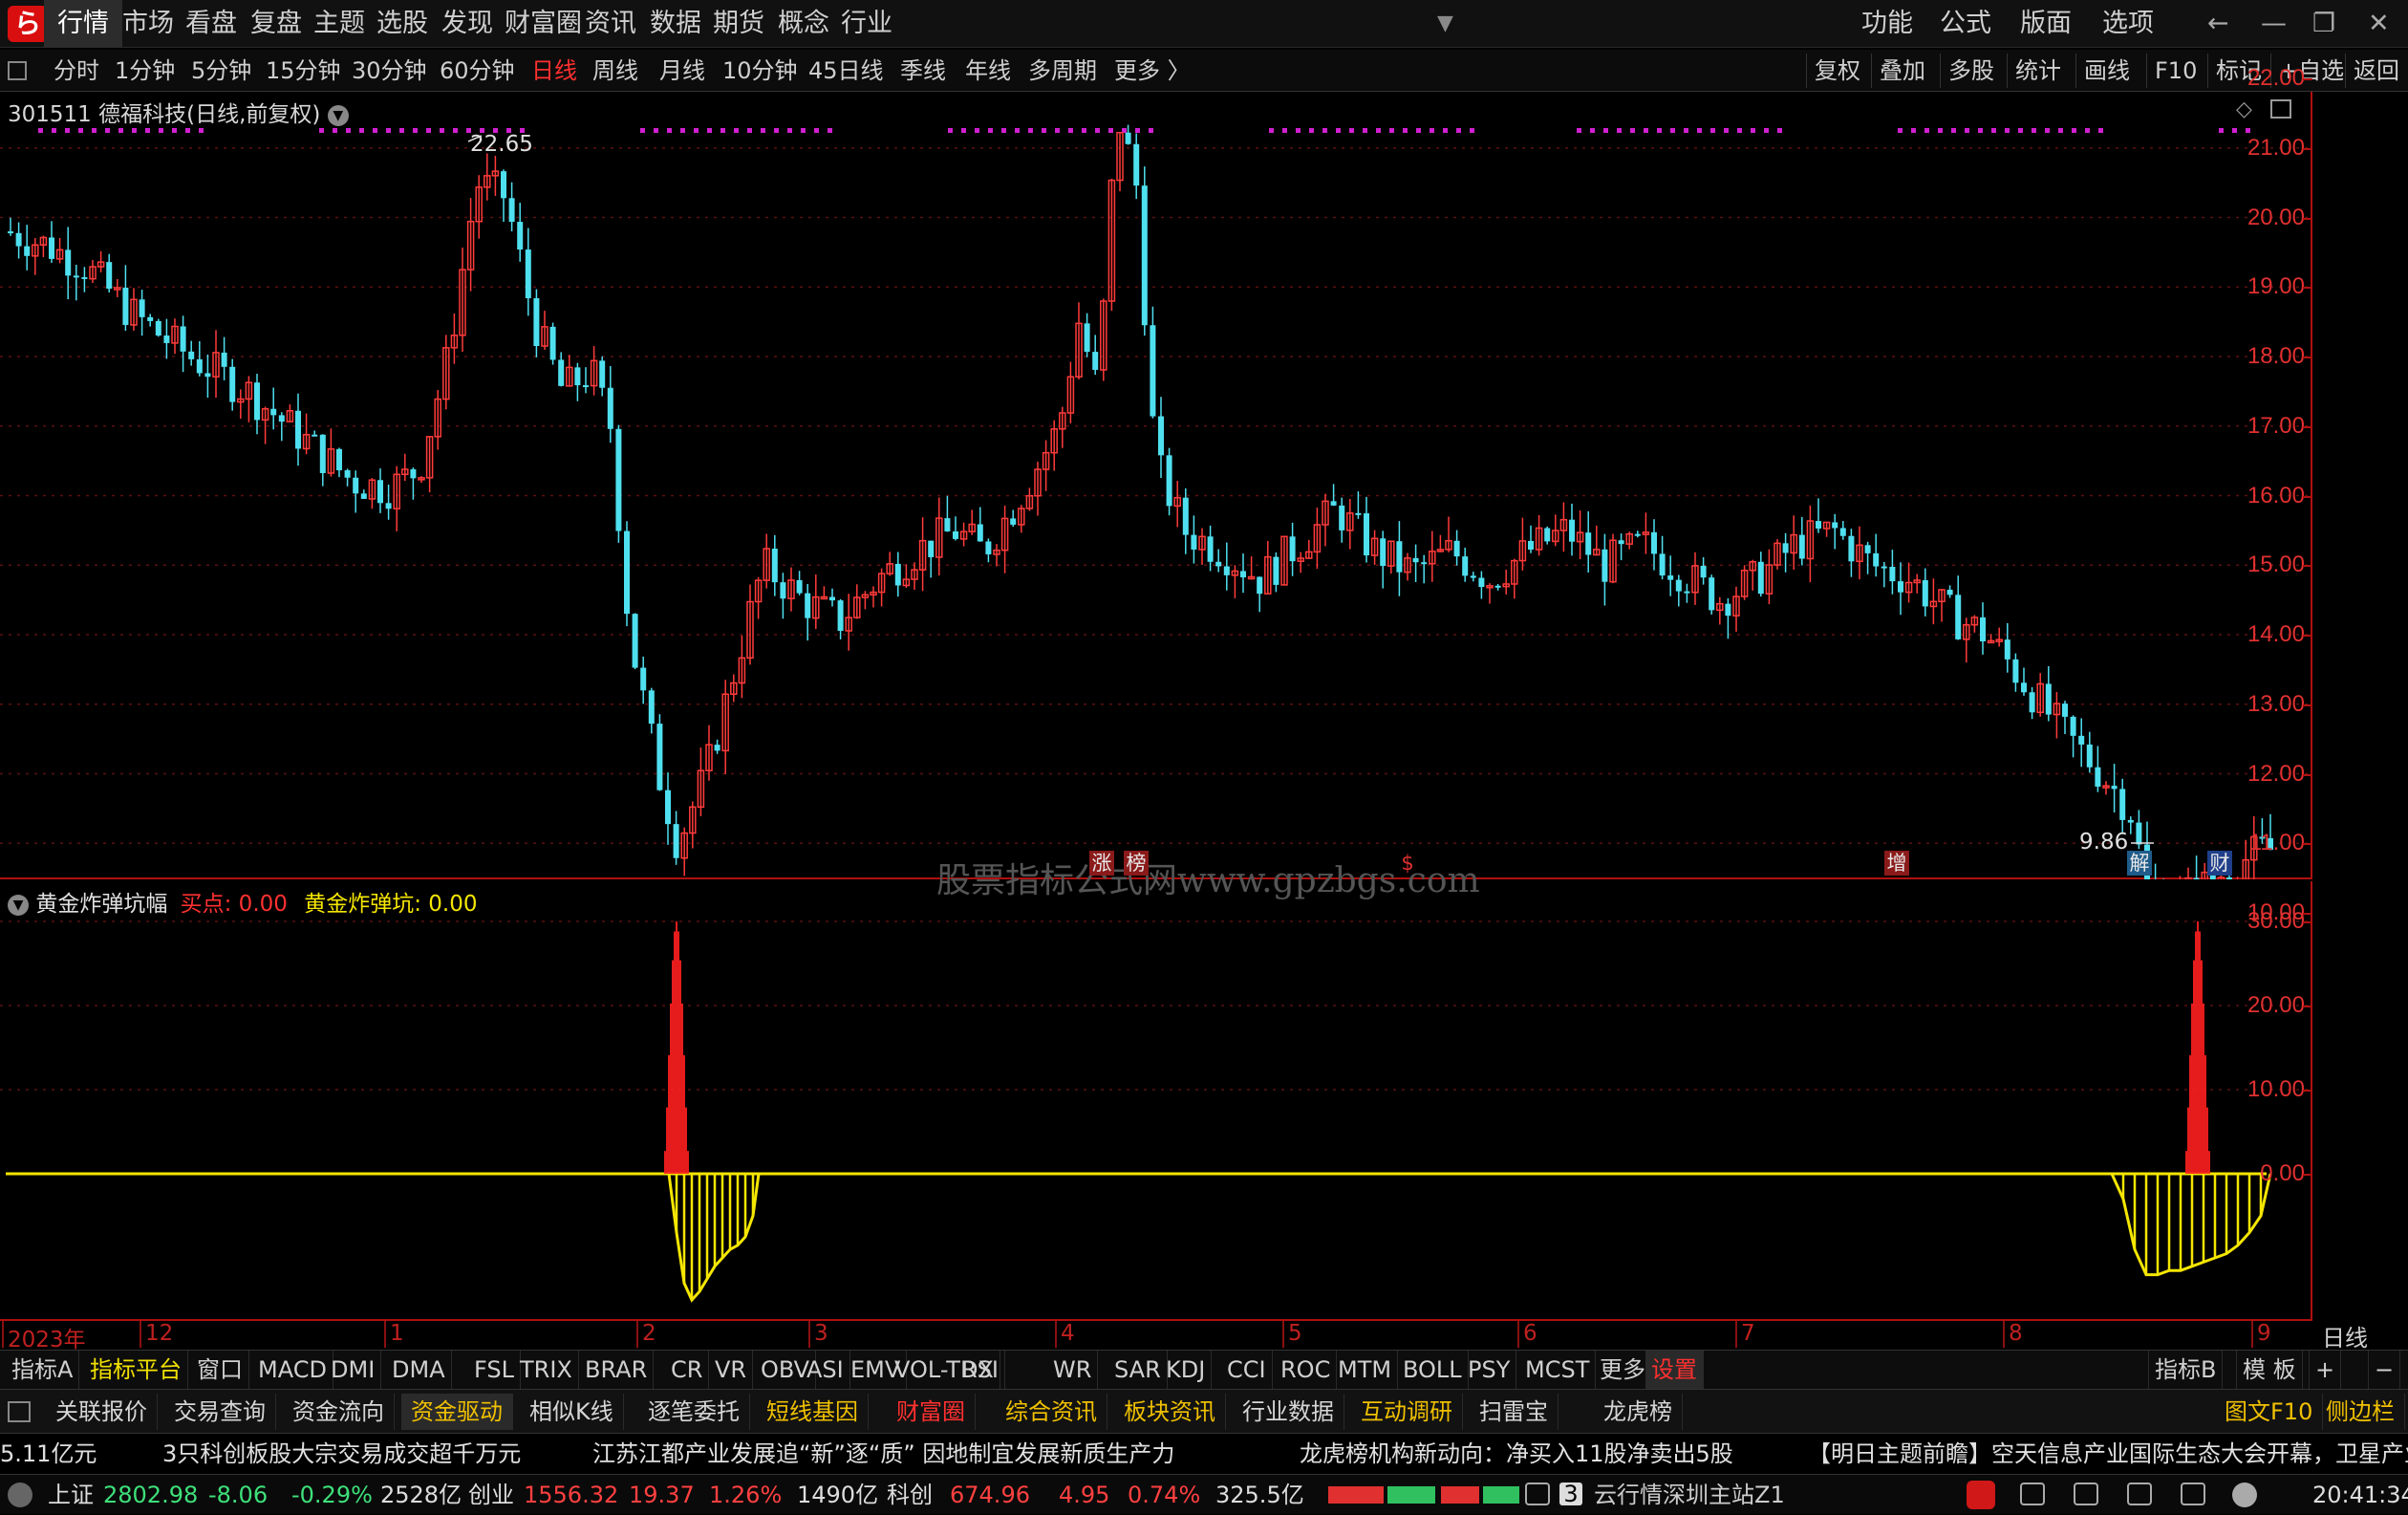 This screenshot has width=2408, height=1515. Describe the element at coordinates (932, 1412) in the screenshot. I see `toolbar-7: 财富圈` at that location.